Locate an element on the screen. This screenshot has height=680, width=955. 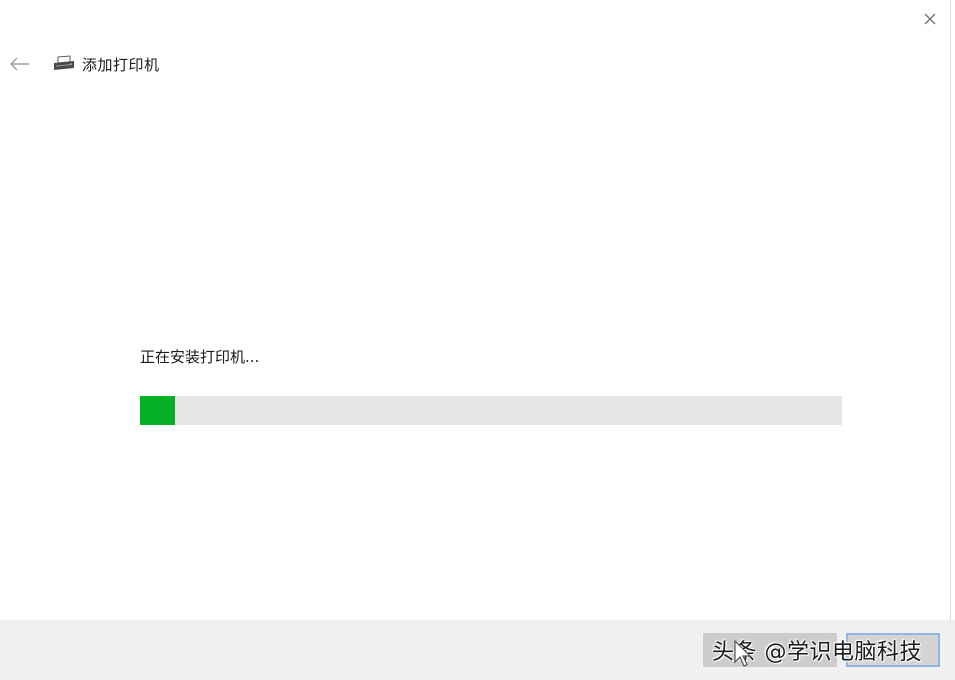
close-icon is located at coordinates (930, 19).